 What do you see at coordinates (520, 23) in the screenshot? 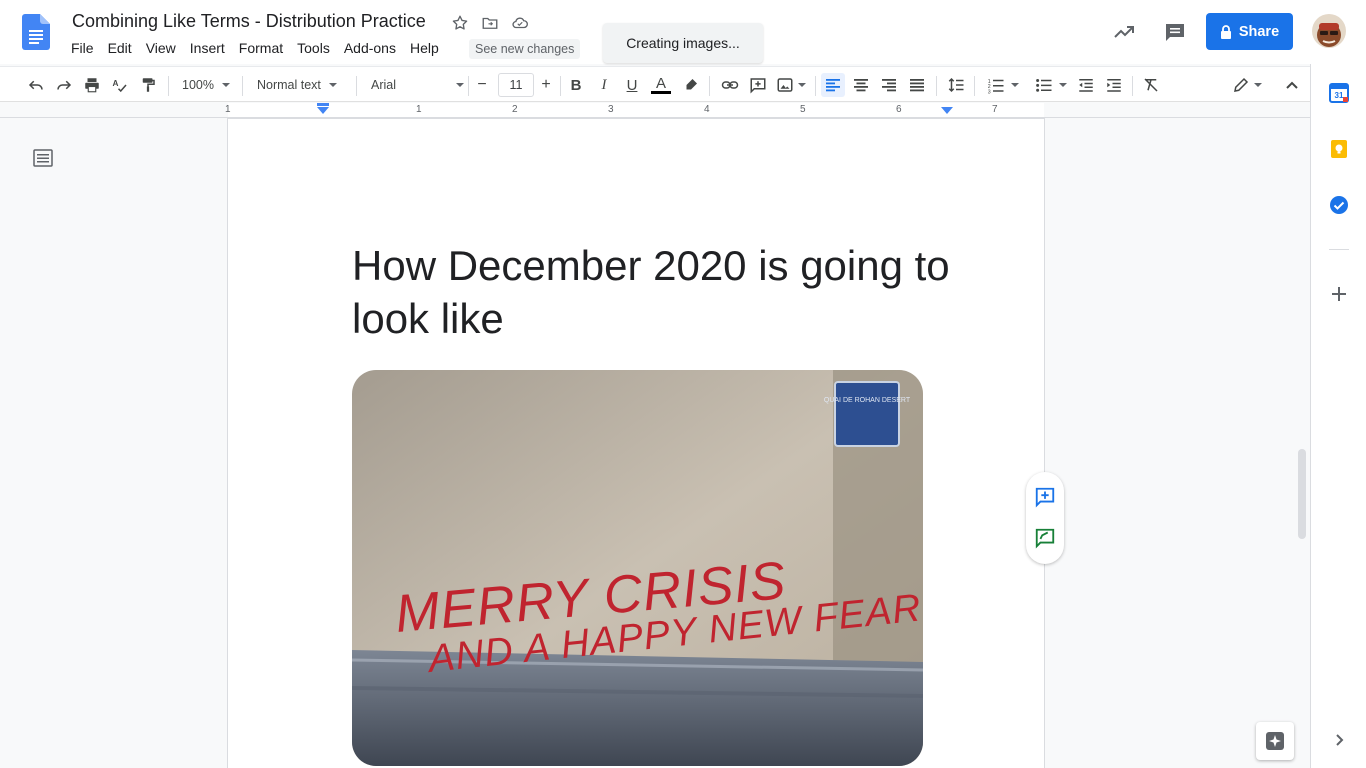
I see `cloud-status-icon` at bounding box center [520, 23].